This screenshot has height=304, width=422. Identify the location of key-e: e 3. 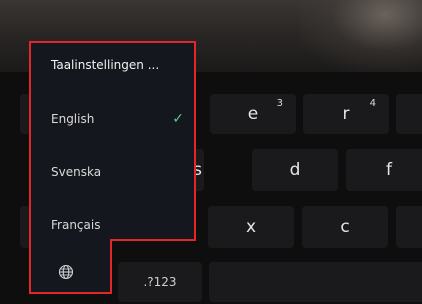
(253, 114).